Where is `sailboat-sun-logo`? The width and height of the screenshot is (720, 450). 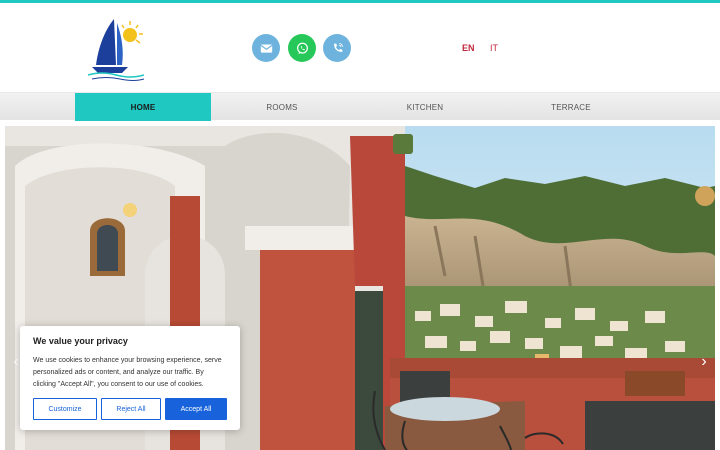 sailboat-sun-logo is located at coordinates (117, 49).